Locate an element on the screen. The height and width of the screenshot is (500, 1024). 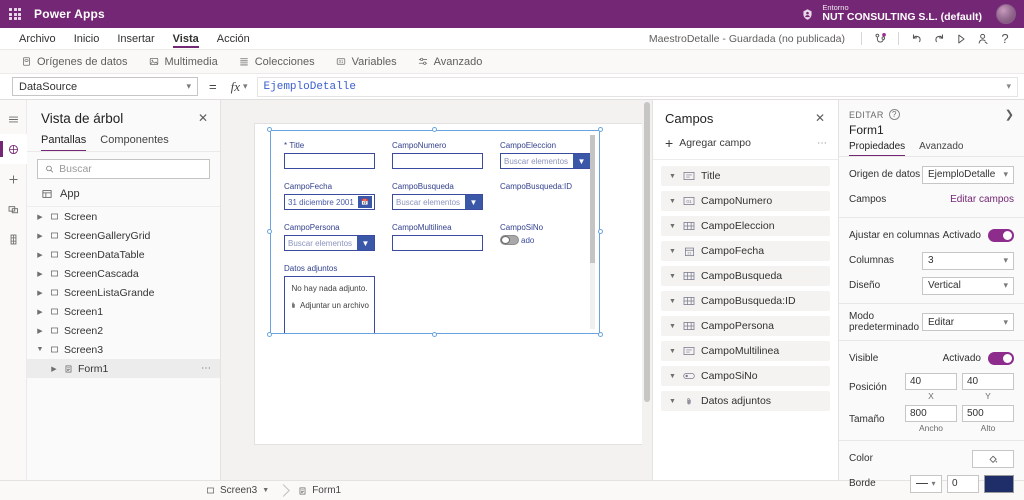
menu-item-accion: Acción is located at coordinates (233, 39).